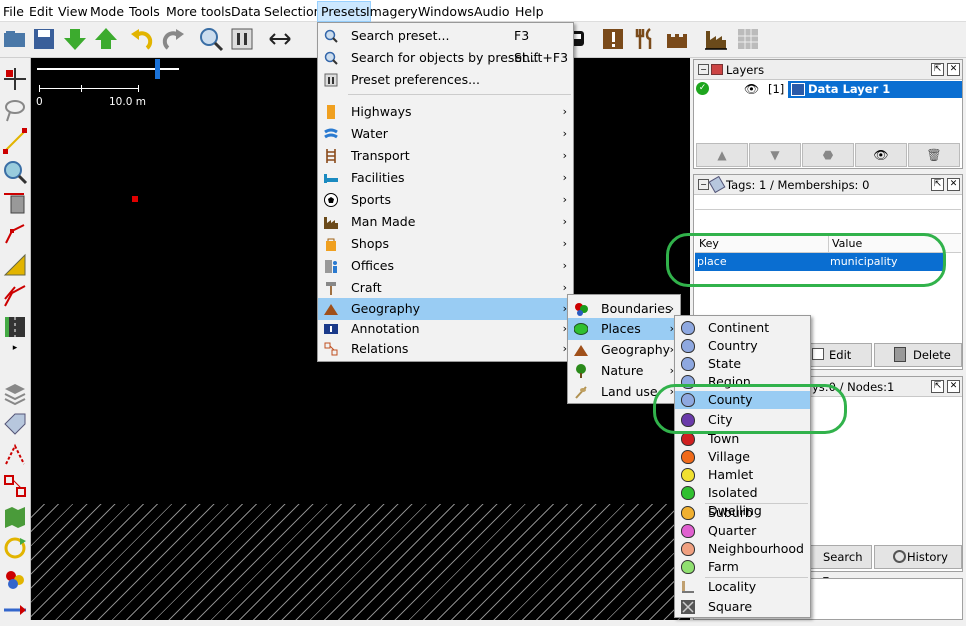 Image resolution: width=966 pixels, height=626 pixels. Describe the element at coordinates (742, 567) in the screenshot. I see `place-farm: Farm` at that location.